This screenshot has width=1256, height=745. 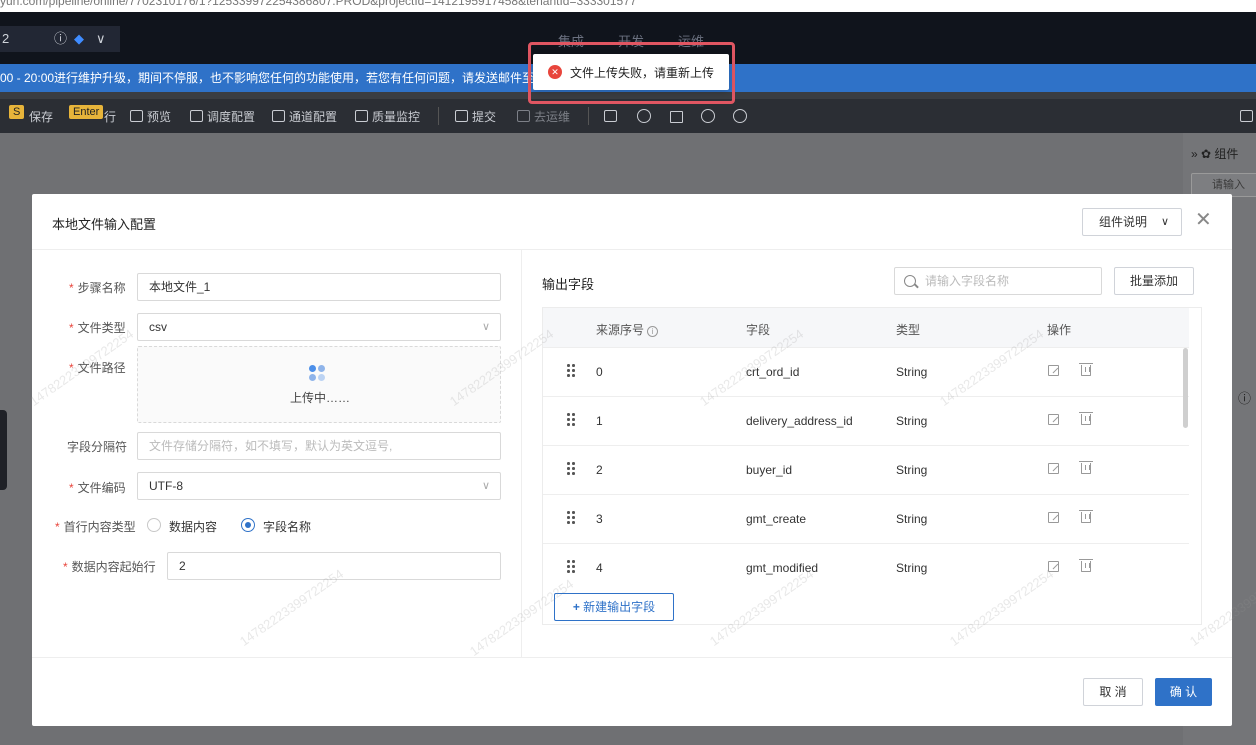 I want to click on encoding-select: UTF-8 ∨, so click(x=319, y=486).